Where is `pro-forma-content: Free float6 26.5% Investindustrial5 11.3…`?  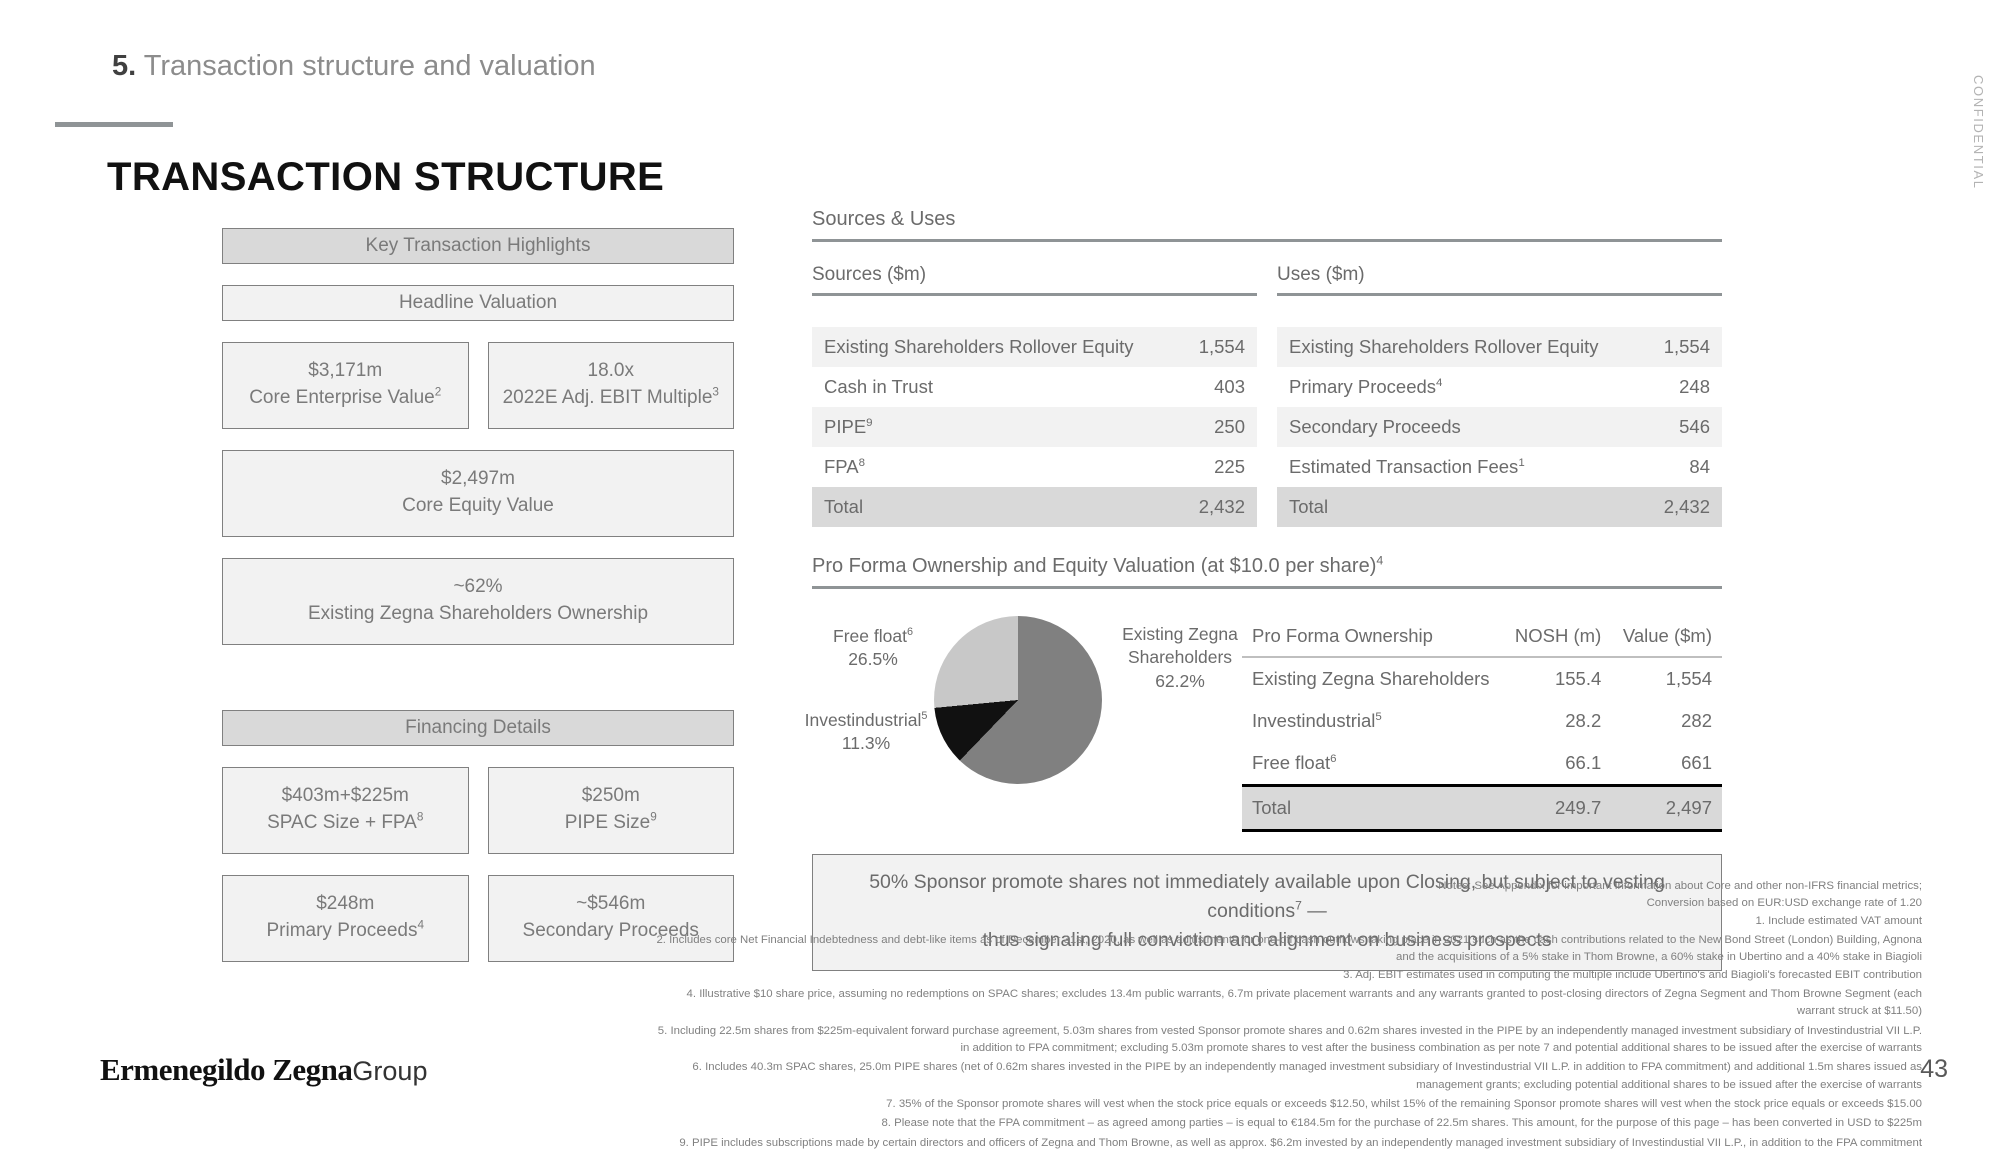 pro-forma-content: Free float6 26.5% Investindustrial5 11.3… is located at coordinates (1263, 721).